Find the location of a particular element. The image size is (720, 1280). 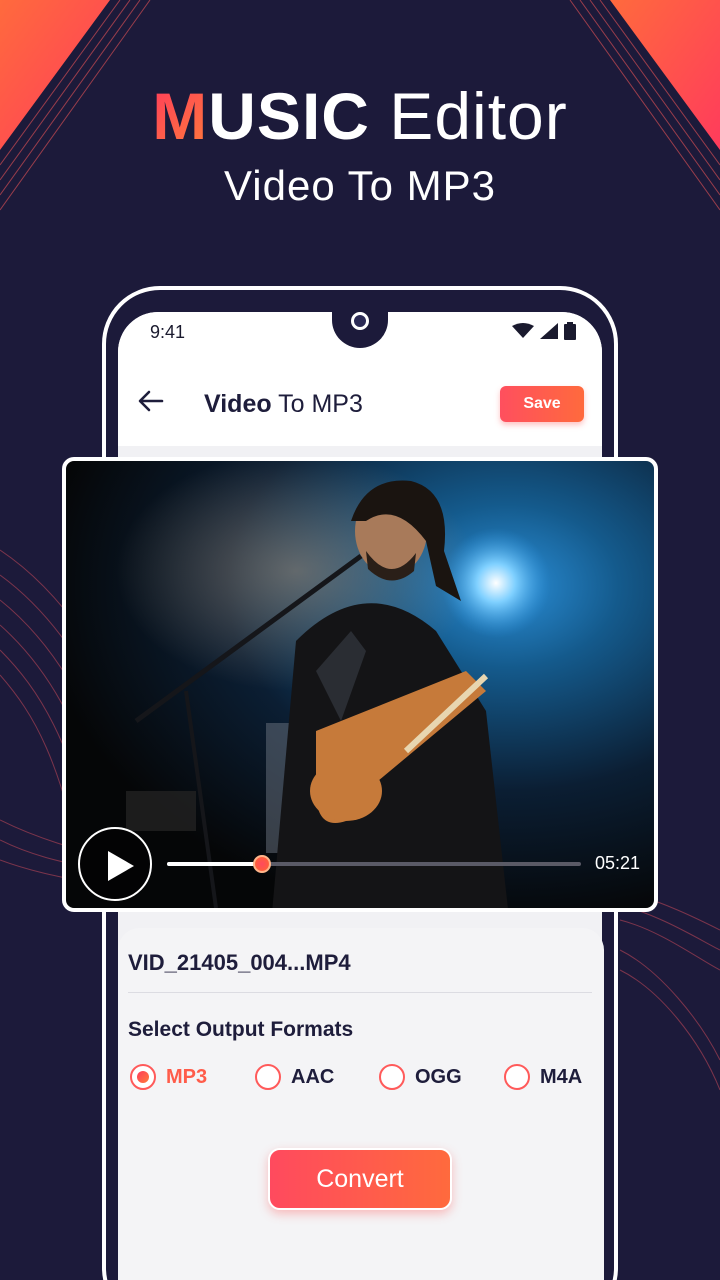

app-headline: MUSIC Editor is located at coordinates (360, 116).